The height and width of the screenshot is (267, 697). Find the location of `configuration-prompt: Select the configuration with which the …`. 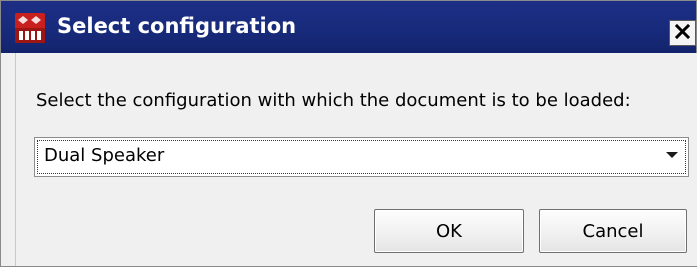

configuration-prompt: Select the configuration with which the … is located at coordinates (333, 100).